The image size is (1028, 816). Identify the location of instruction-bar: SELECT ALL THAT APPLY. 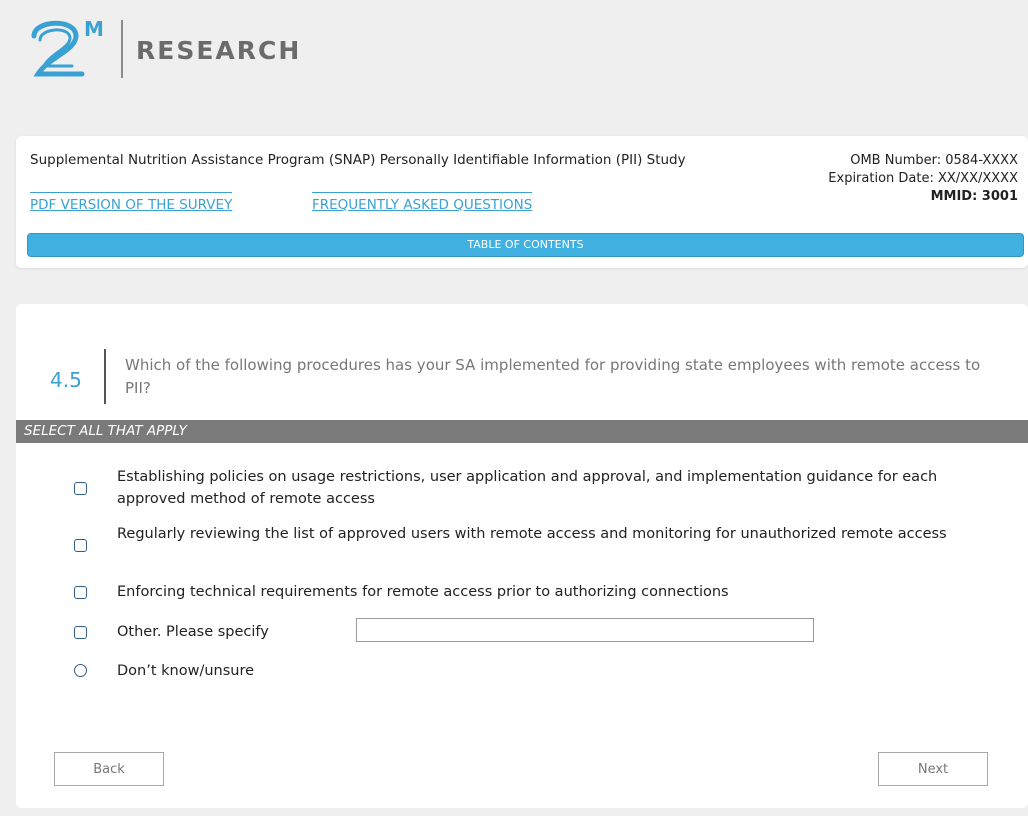
(522, 431).